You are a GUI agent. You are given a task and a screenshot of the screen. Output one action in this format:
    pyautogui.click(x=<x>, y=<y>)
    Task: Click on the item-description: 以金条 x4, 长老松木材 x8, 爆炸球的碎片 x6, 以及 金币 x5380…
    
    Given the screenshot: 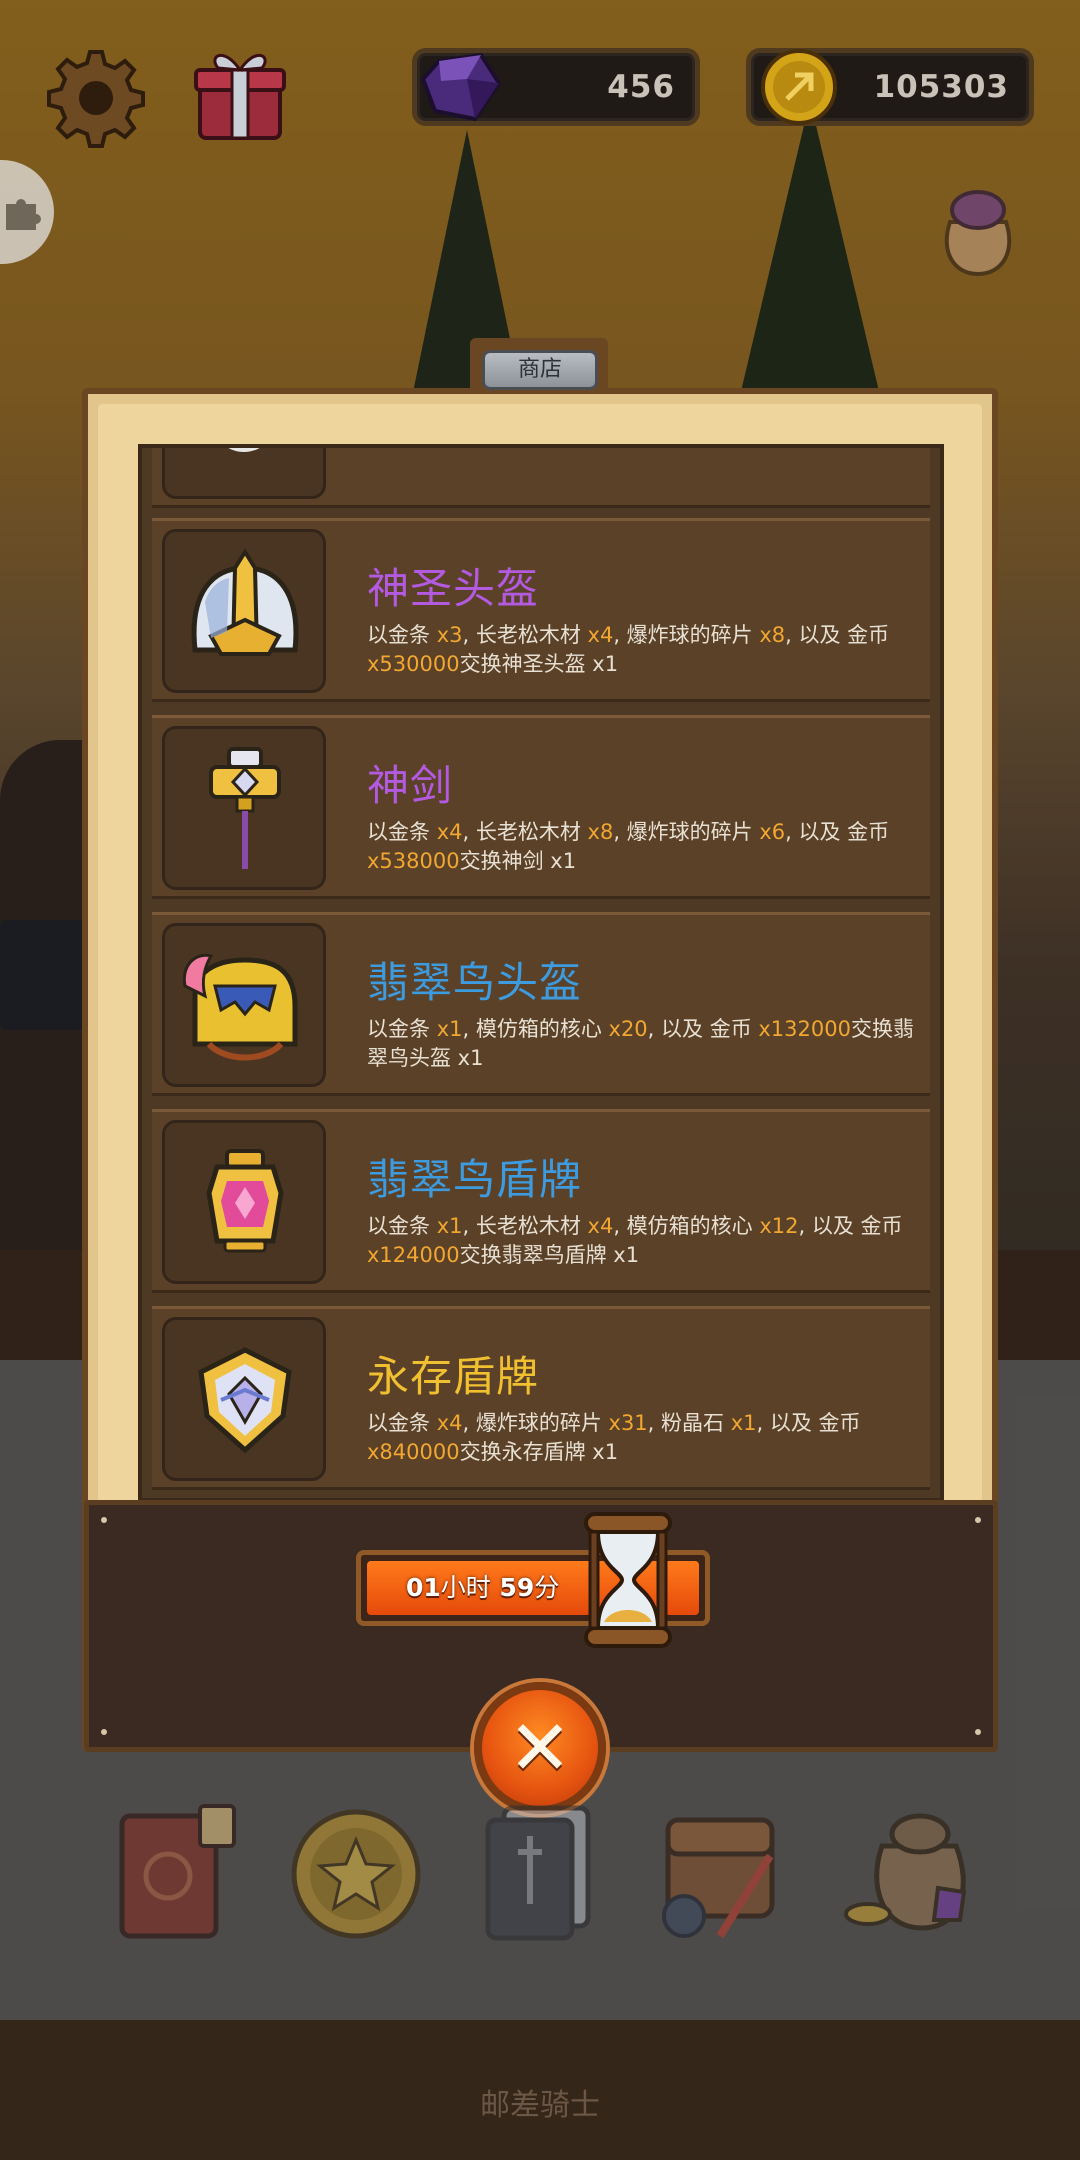 What is the action you would take?
    pyautogui.click(x=628, y=846)
    